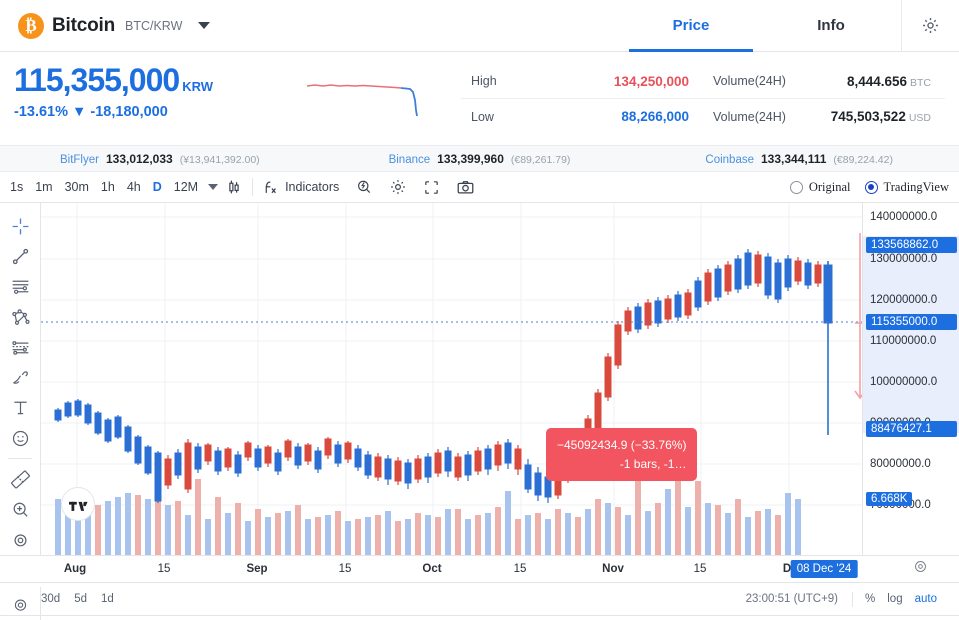 Image resolution: width=959 pixels, height=620 pixels. I want to click on timeframe-12m: 12M, so click(186, 187).